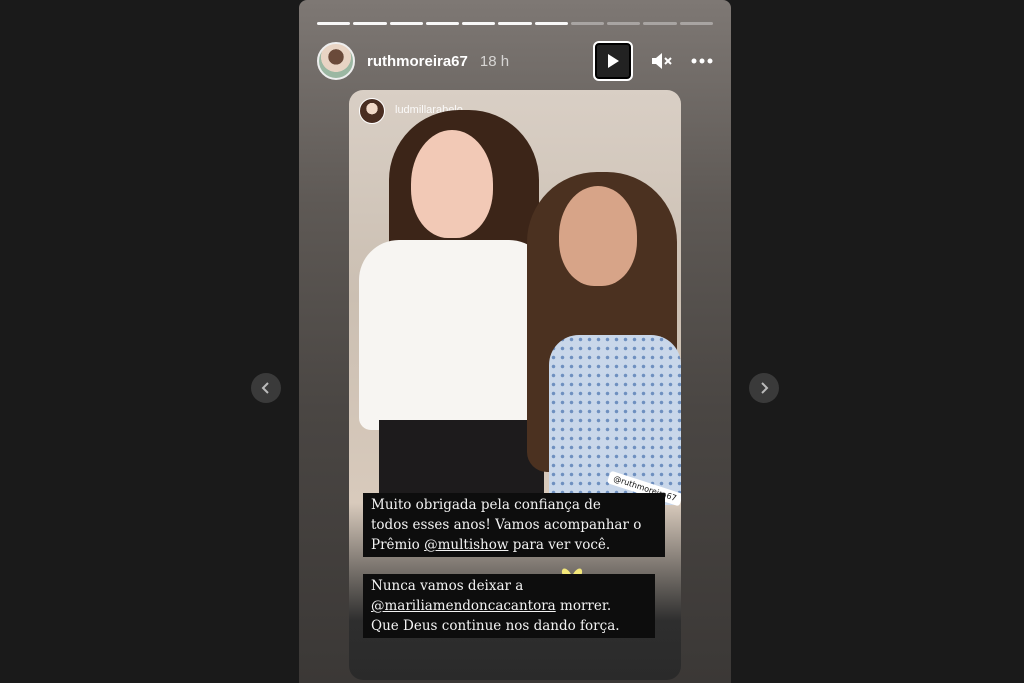  I want to click on more-options-button, so click(702, 61).